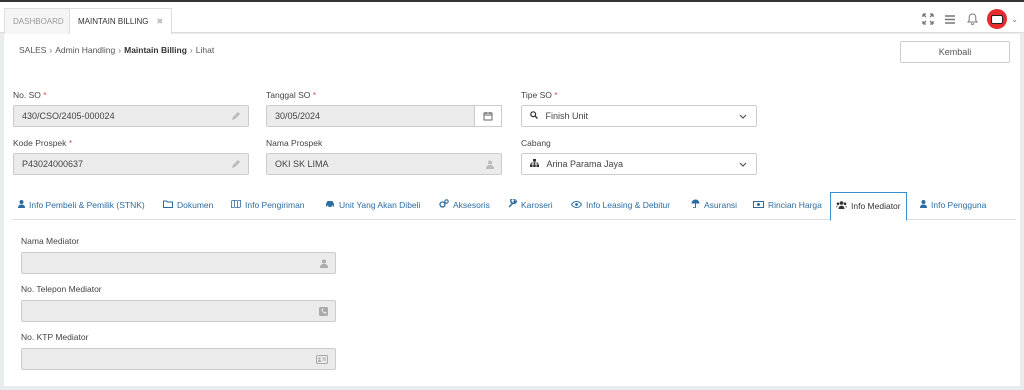  Describe the element at coordinates (61, 289) in the screenshot. I see `no-telepon-mediator-label: No. Telepon Mediator` at that location.